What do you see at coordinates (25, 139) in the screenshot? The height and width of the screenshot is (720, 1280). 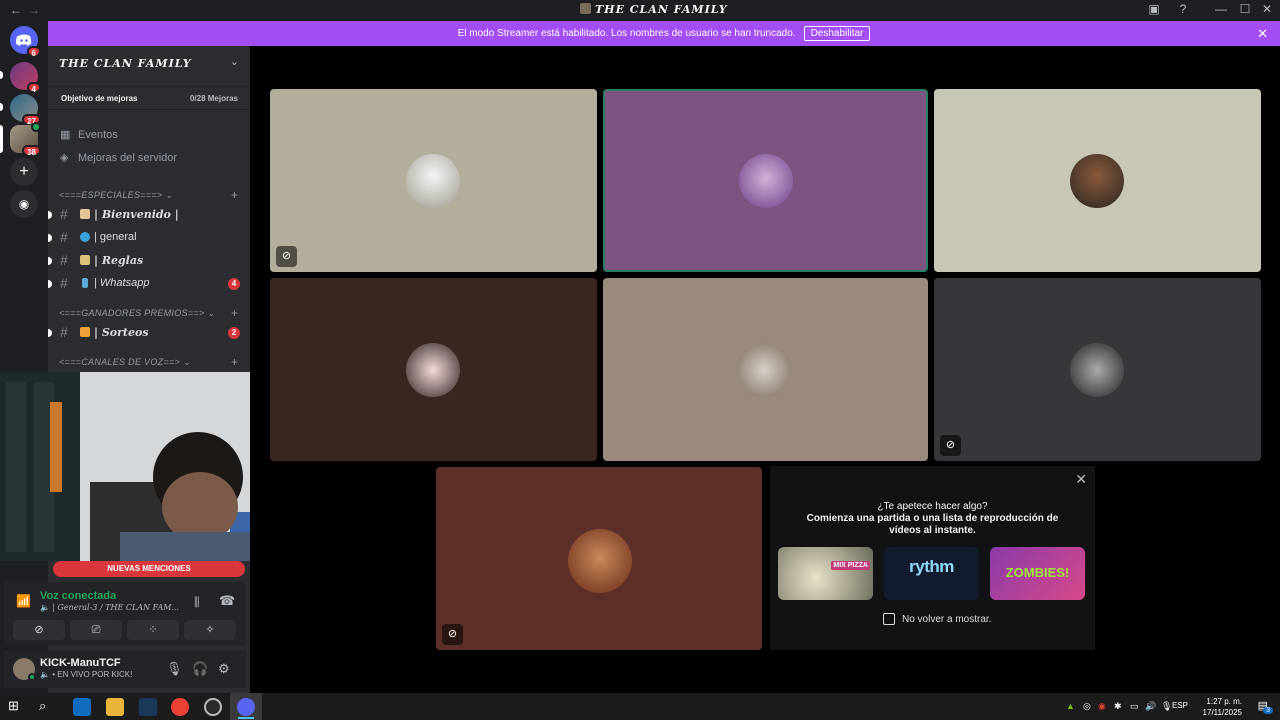 I see `server-icon-clan-family: 38` at bounding box center [25, 139].